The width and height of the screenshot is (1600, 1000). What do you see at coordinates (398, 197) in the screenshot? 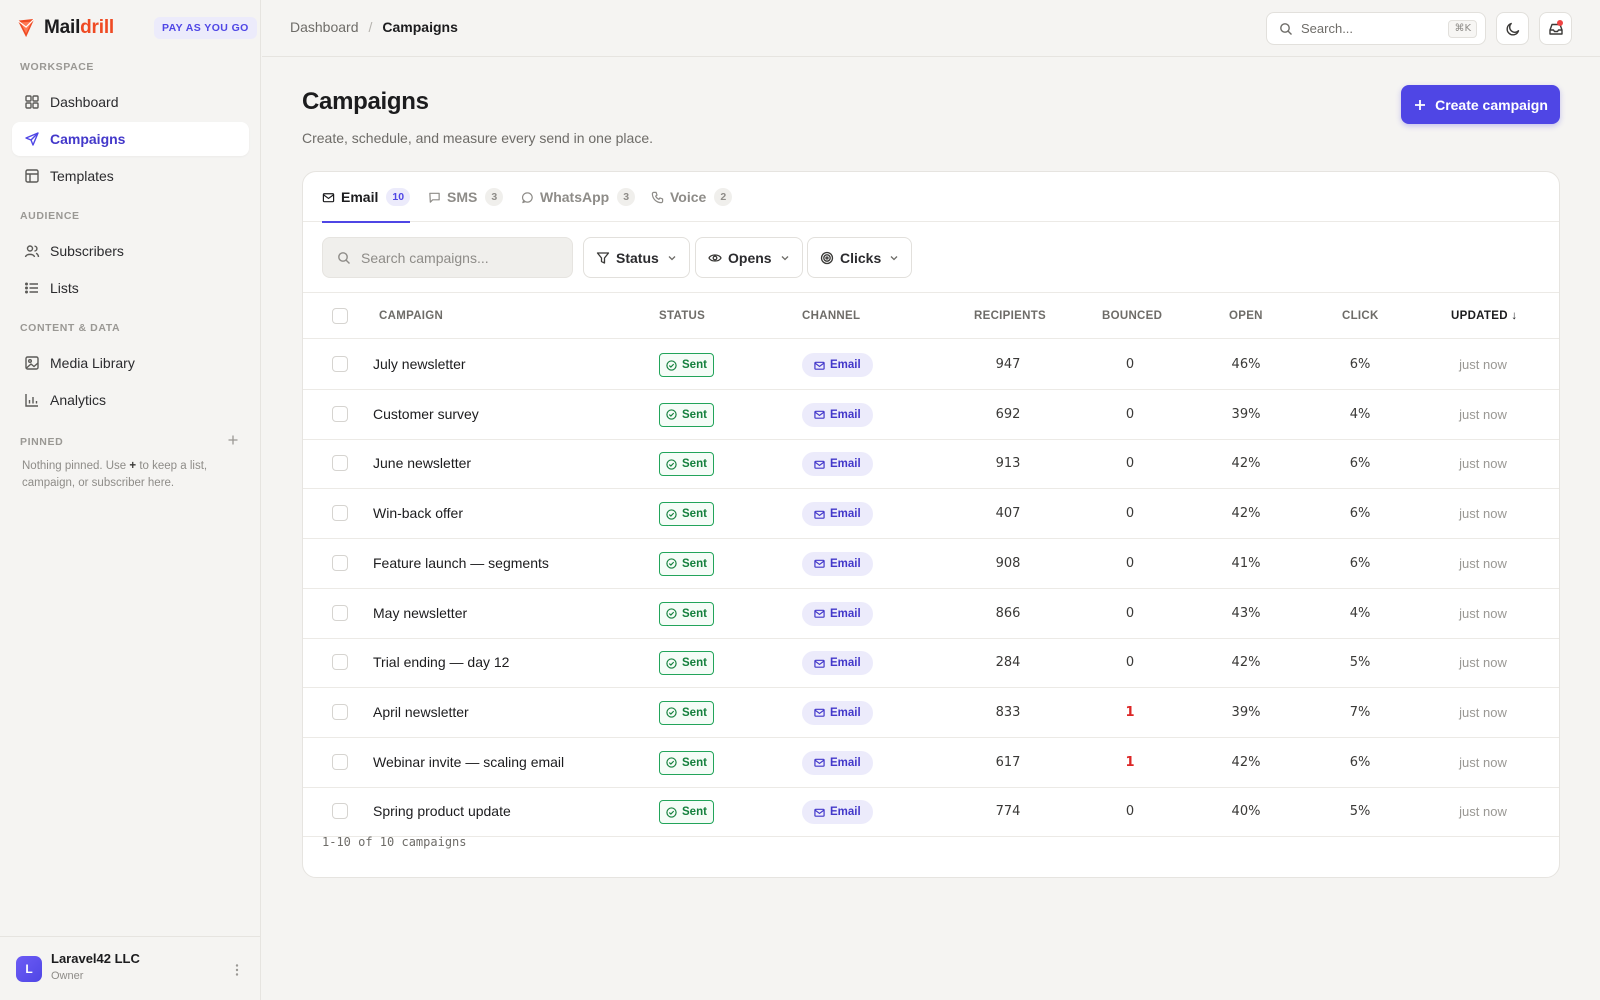
I see `tab-count: 10` at bounding box center [398, 197].